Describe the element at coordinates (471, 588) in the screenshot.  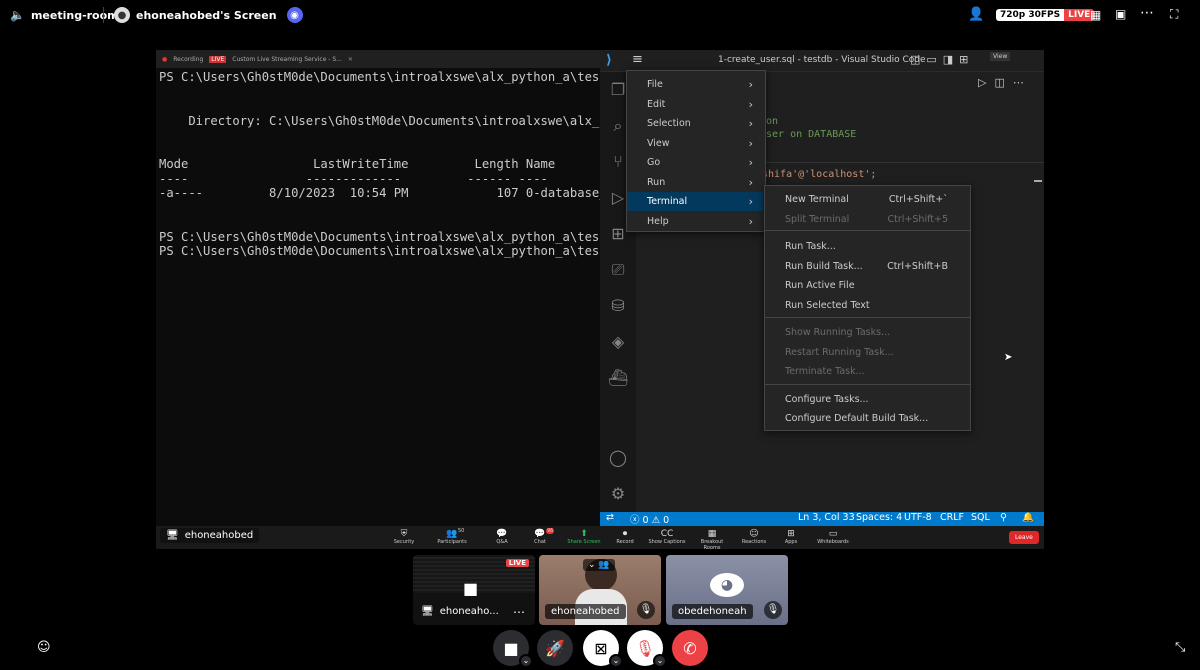
I see `camera-icon: ■` at that location.